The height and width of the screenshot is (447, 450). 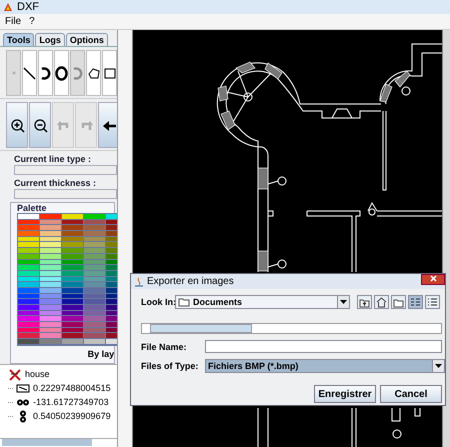 I want to click on tree-item: 0.22297488004515, so click(x=72, y=388).